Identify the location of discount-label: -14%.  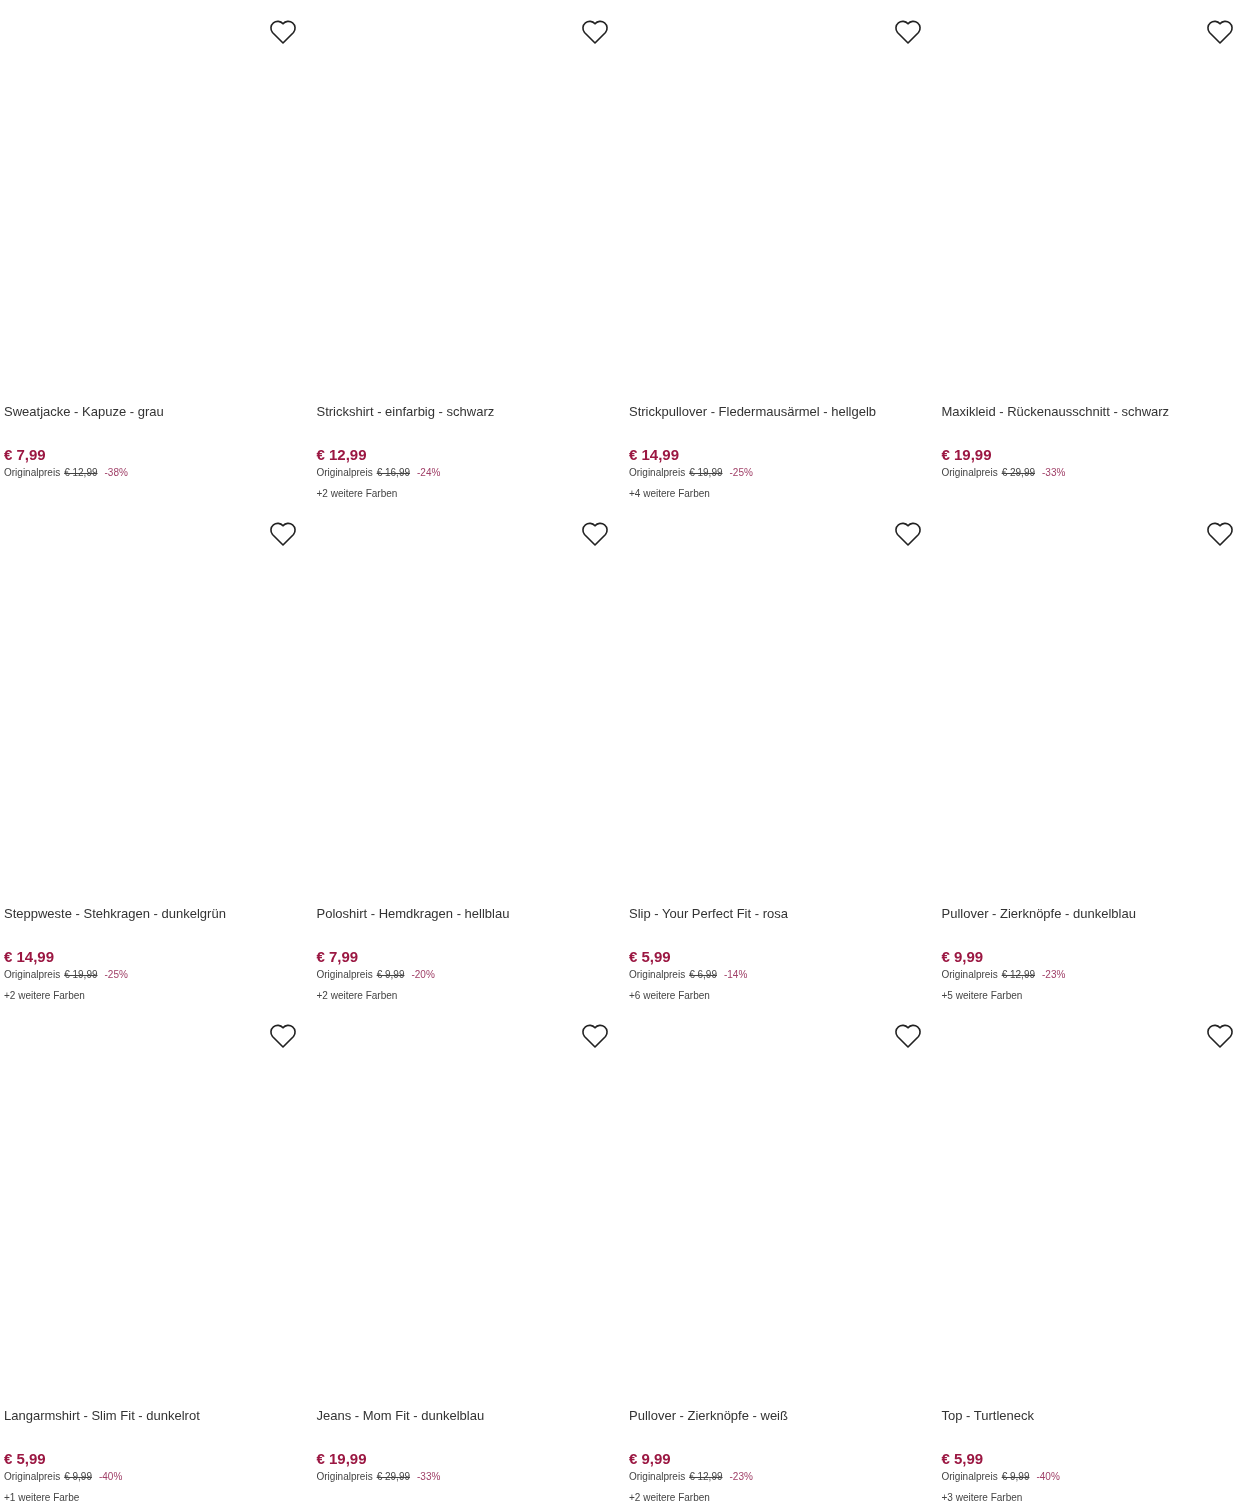
(735, 975).